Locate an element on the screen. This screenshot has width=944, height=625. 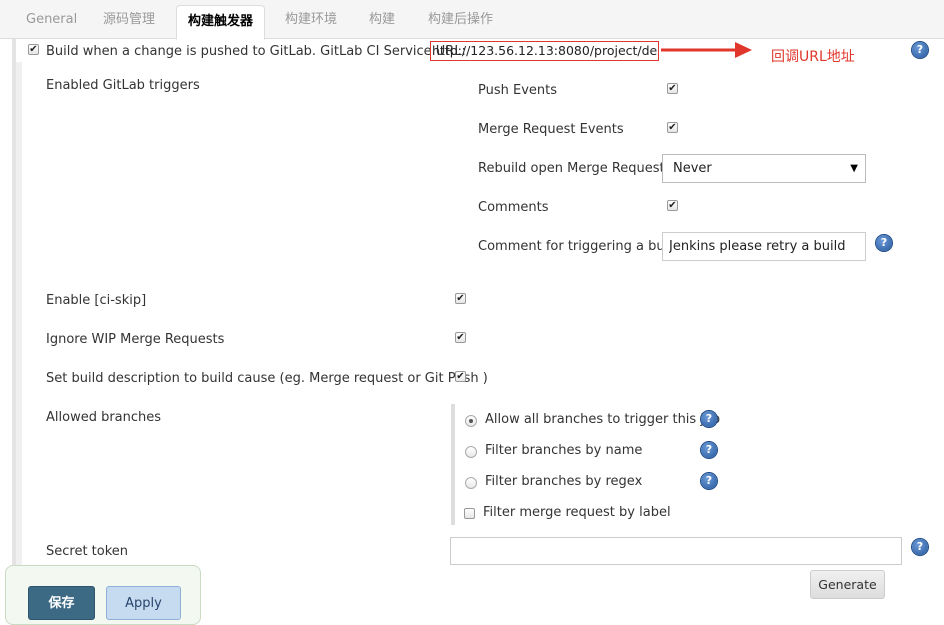
tab-general: General is located at coordinates (51, 19).